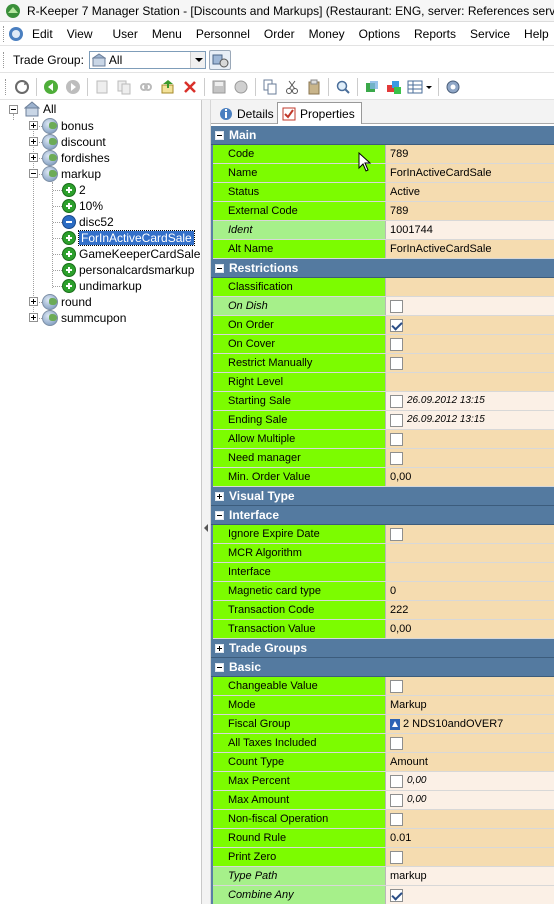 The image size is (554, 904). I want to click on property-row: Max Amount 0,00, so click(382, 800).